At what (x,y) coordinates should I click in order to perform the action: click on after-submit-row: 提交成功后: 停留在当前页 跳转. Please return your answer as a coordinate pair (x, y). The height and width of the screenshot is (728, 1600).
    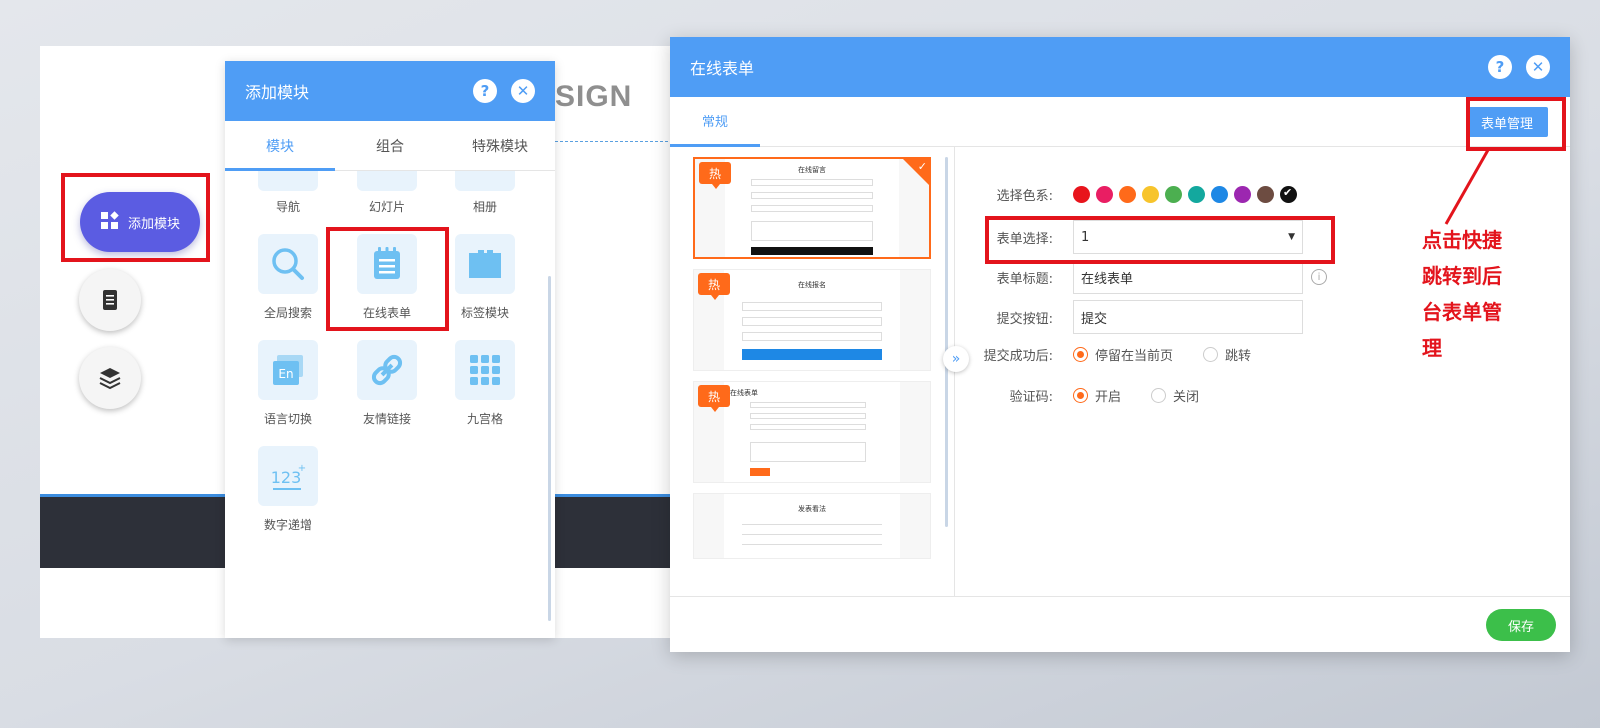
    Looking at the image, I should click on (1125, 354).